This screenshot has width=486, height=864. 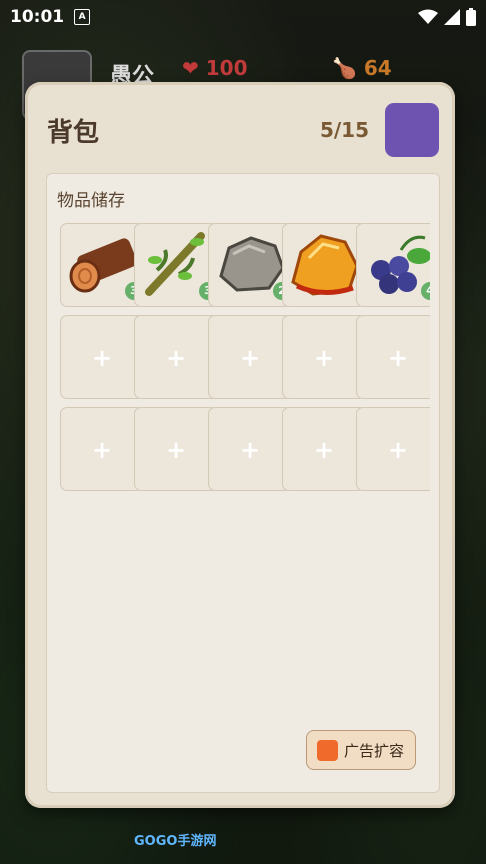 I want to click on status-time: 10:01, so click(x=37, y=17).